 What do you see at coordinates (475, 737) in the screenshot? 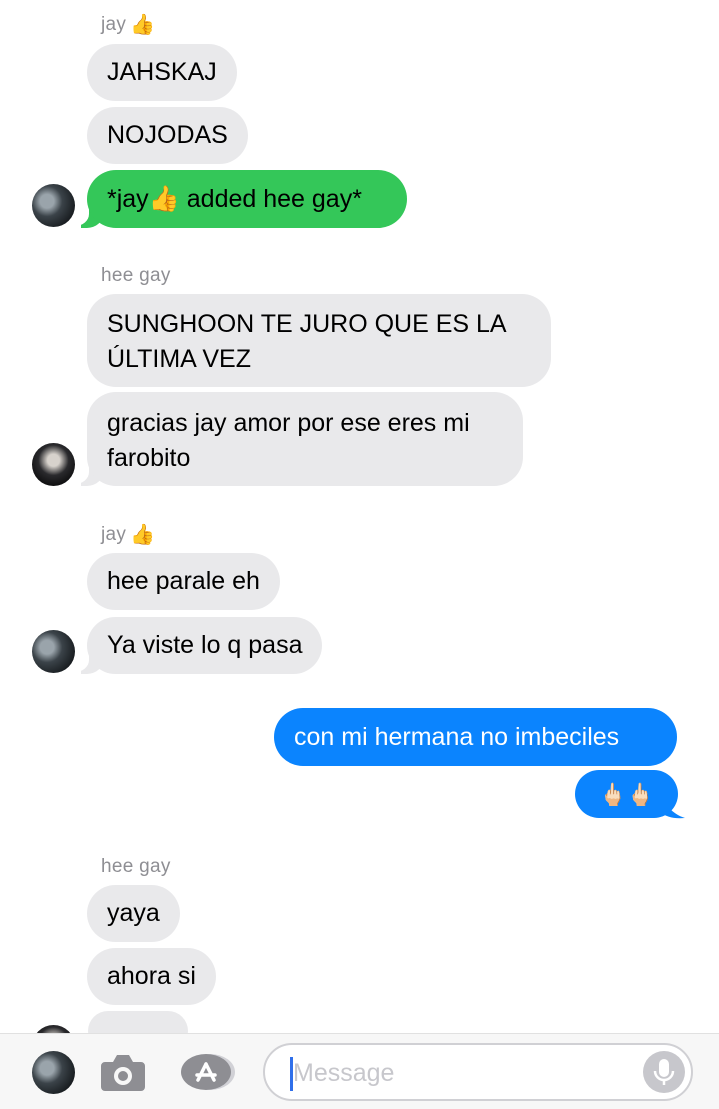
I see `message-bubble-outgoing: con mi hermana no imbeciles` at bounding box center [475, 737].